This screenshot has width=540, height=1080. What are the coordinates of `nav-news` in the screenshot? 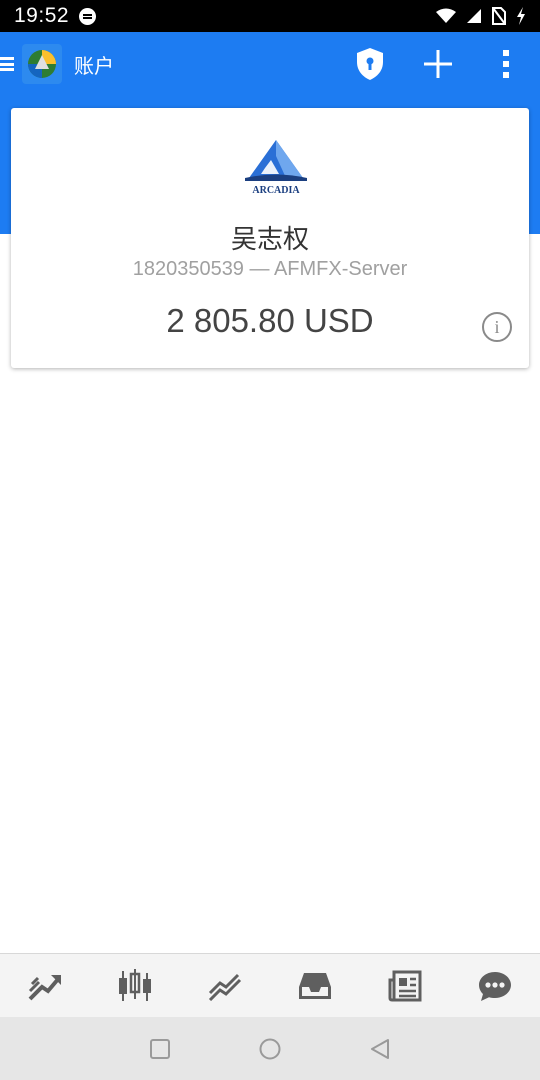 It's located at (405, 985).